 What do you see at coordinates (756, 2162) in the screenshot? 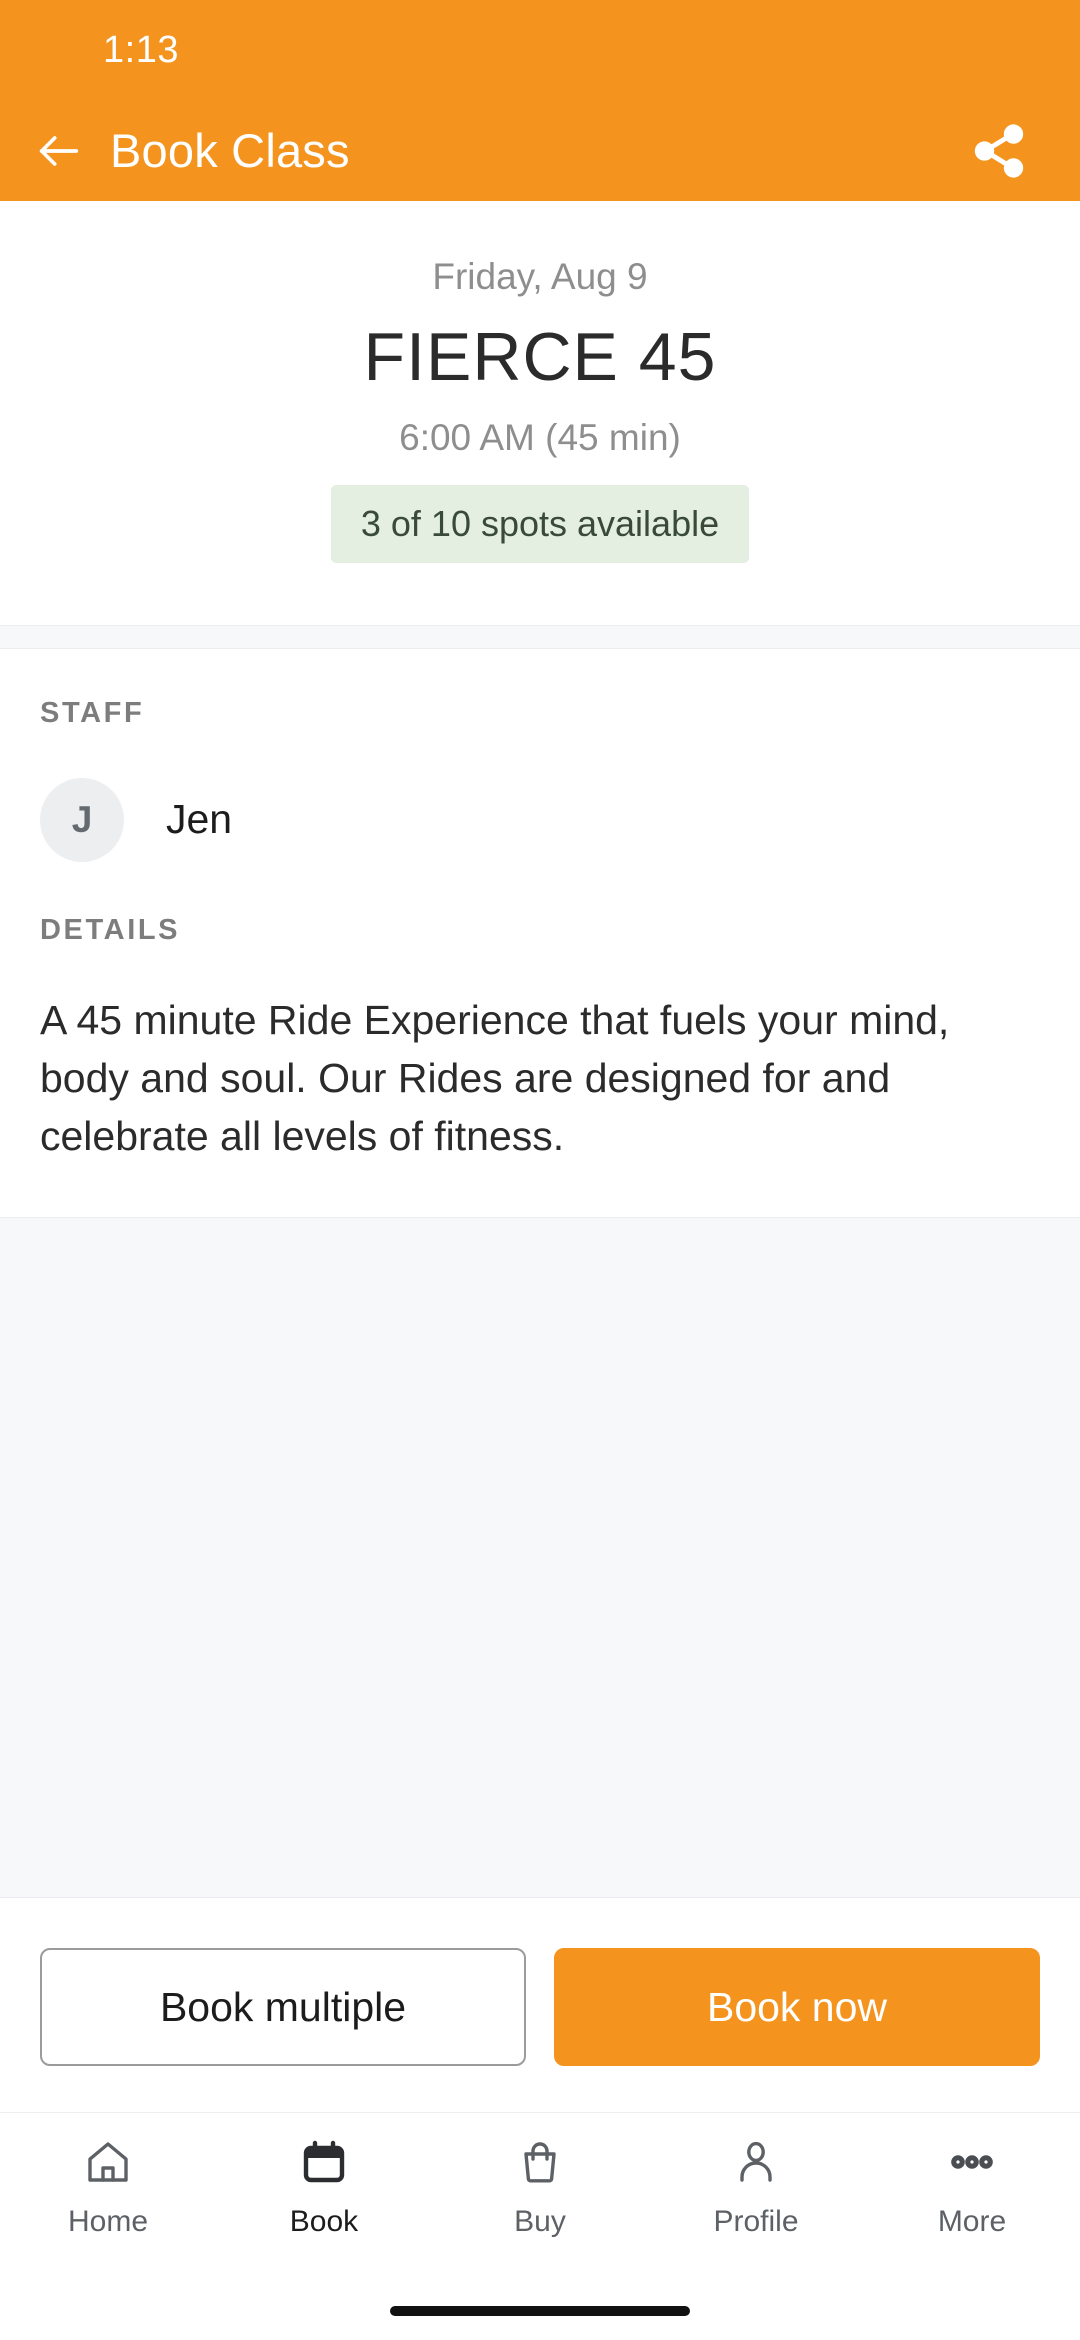
I see `person-icon` at bounding box center [756, 2162].